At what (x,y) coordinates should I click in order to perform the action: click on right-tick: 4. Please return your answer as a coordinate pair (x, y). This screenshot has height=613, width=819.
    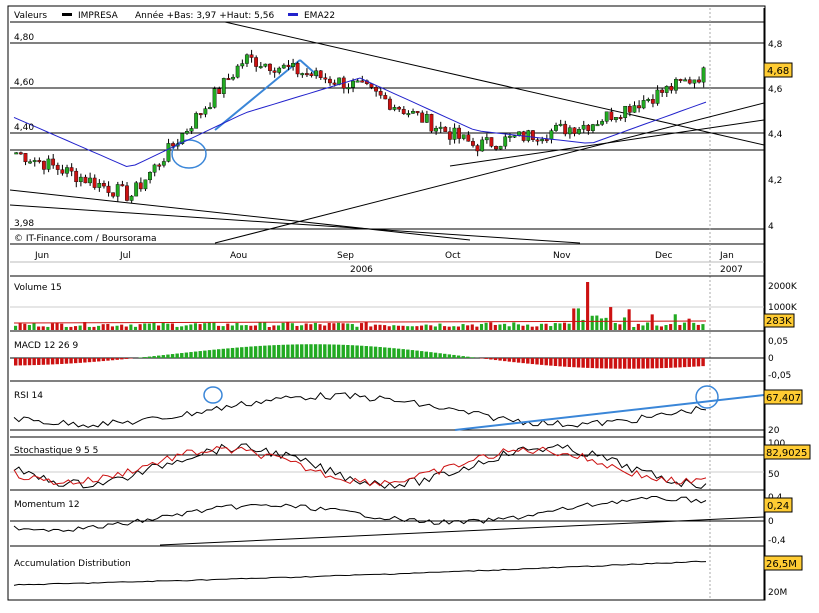
    Looking at the image, I should click on (771, 227).